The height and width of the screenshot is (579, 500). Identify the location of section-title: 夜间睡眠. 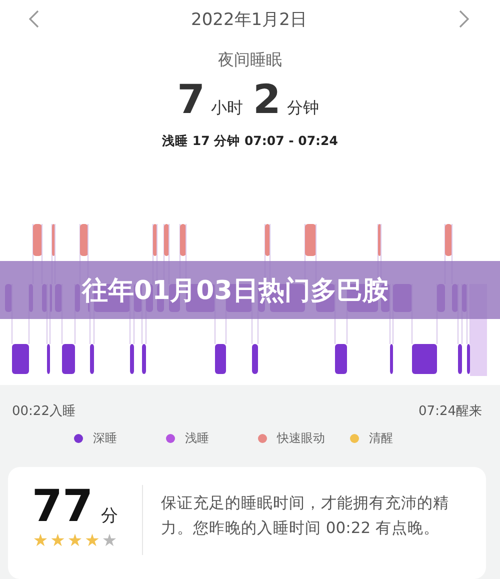
(250, 60).